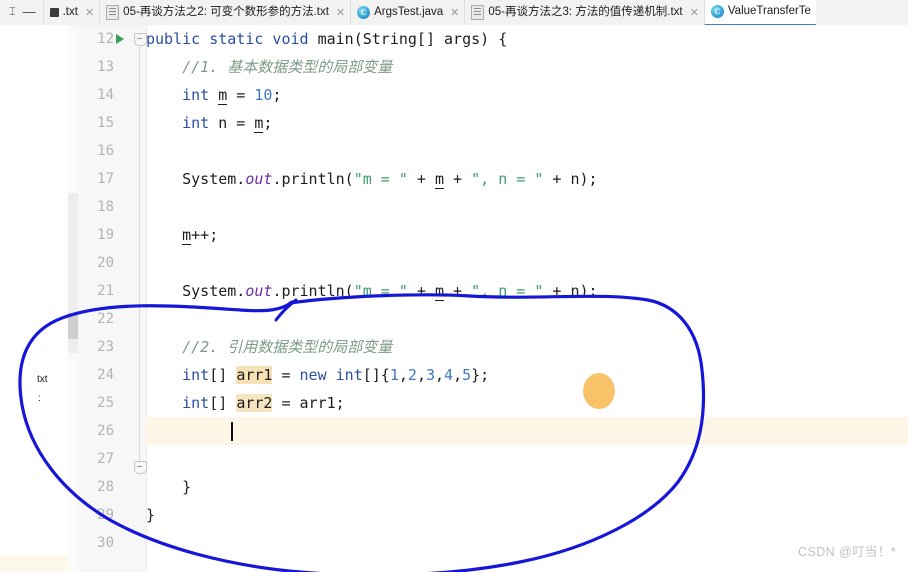  I want to click on code-line-29: }, so click(150, 515).